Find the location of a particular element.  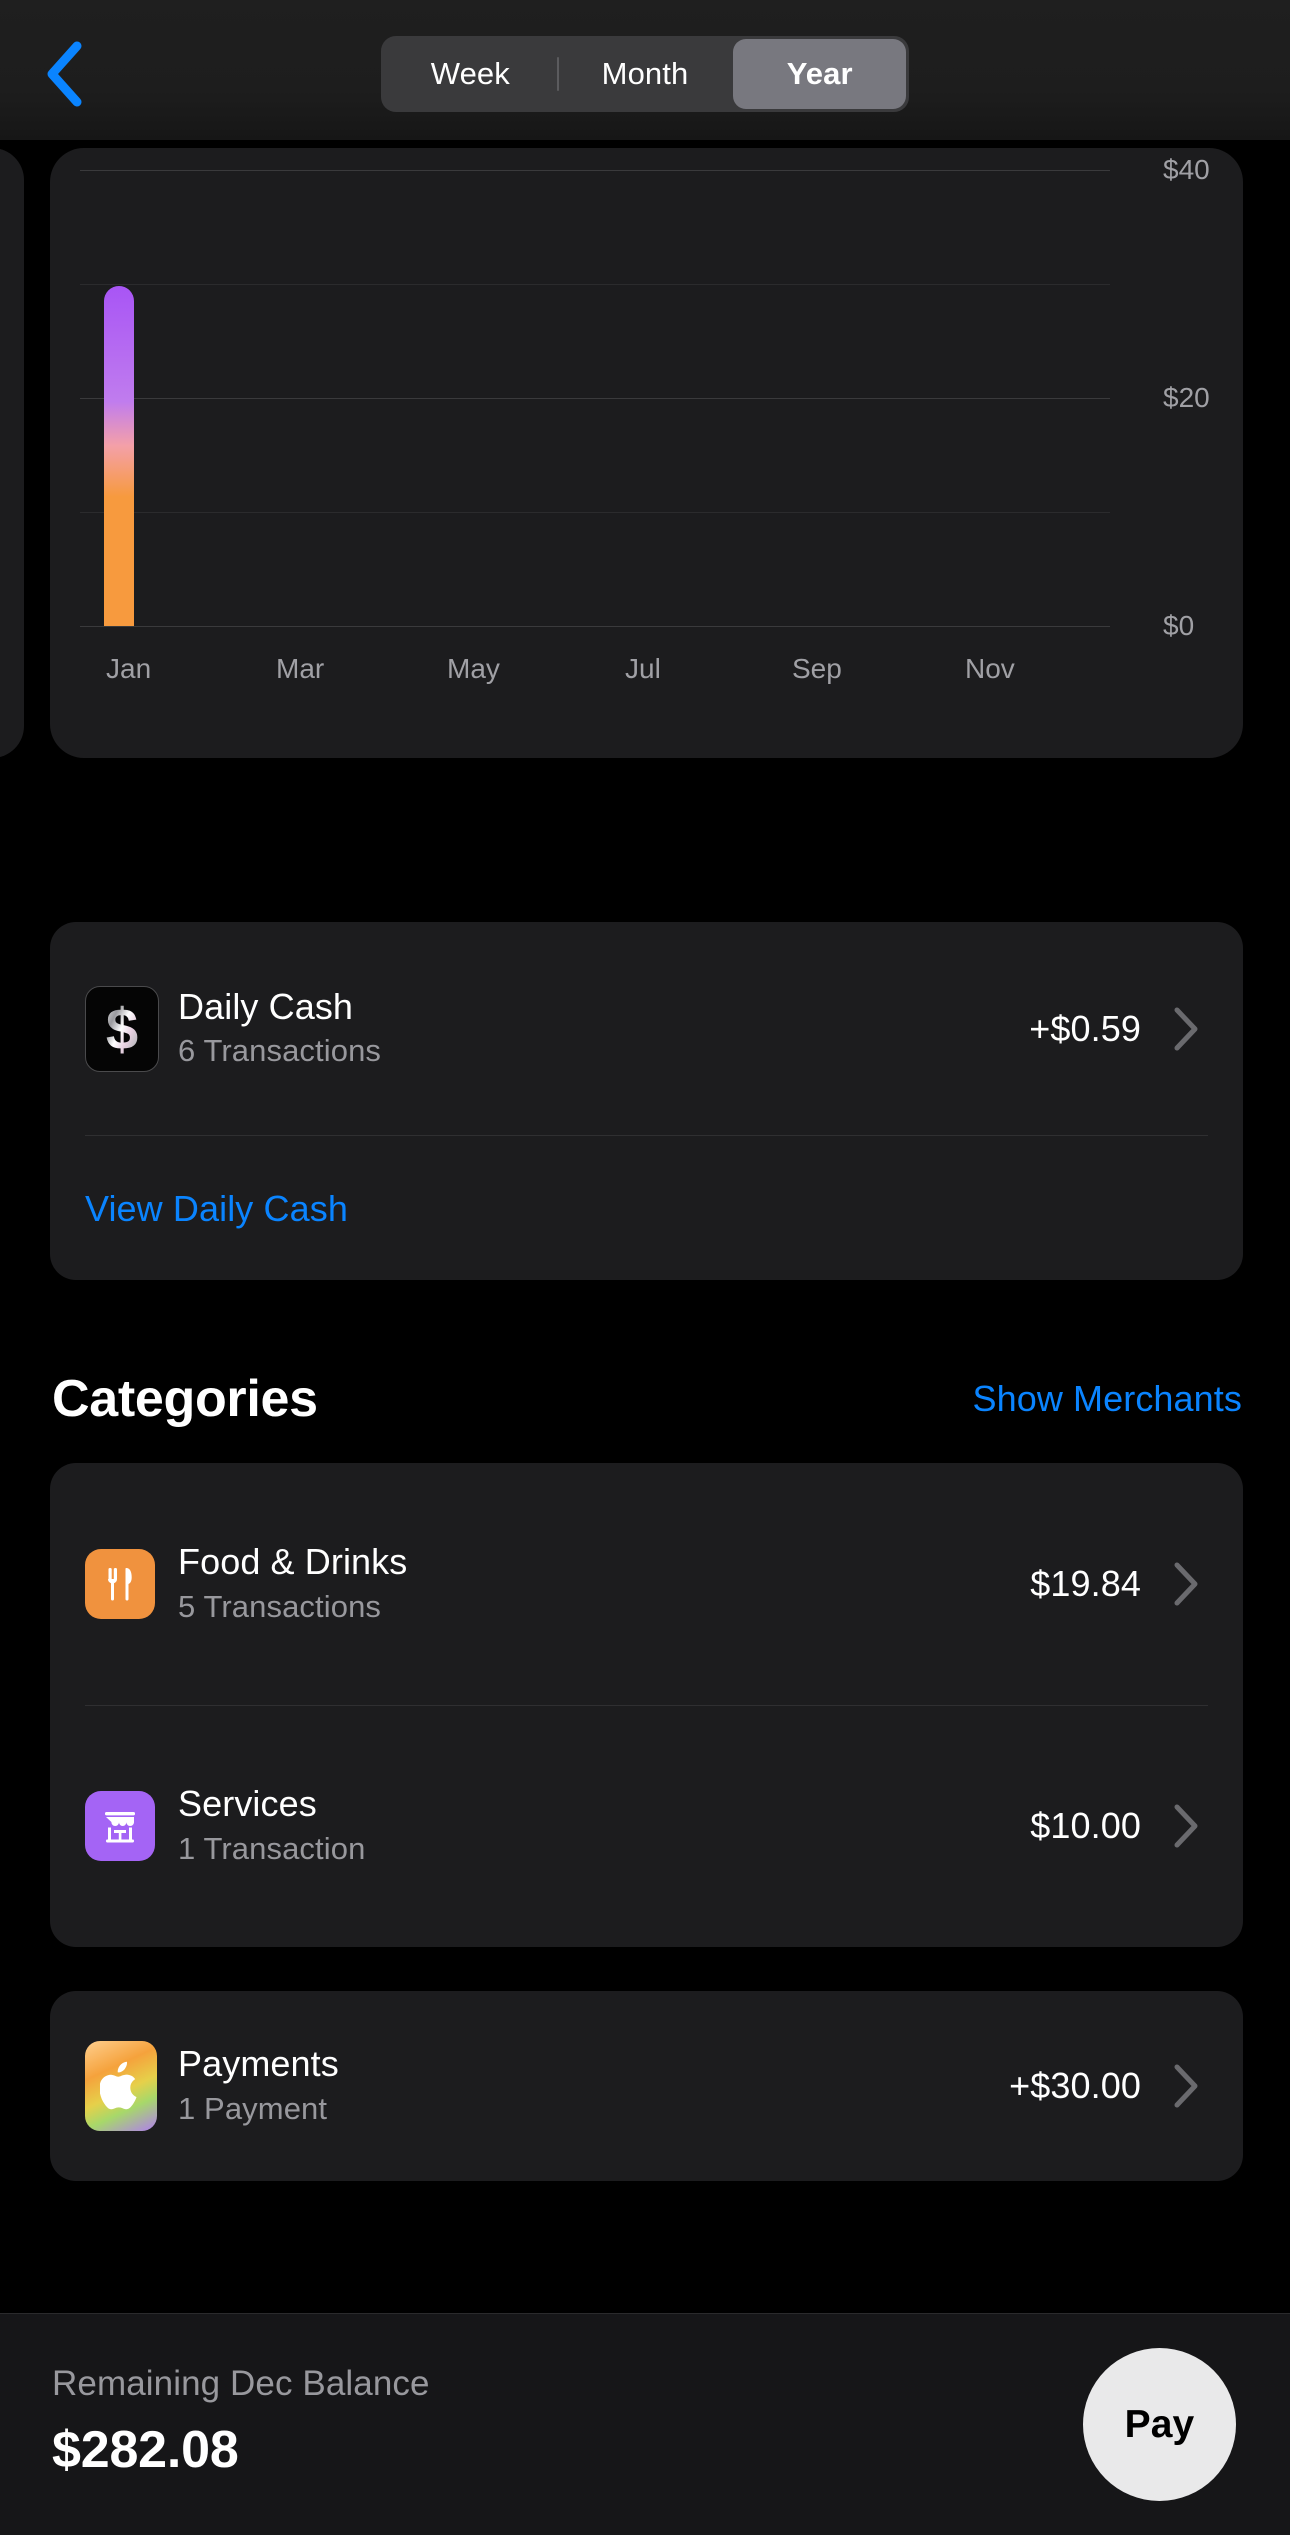

category-row-services: Services 1 Transaction $10.00 is located at coordinates (646, 1826).